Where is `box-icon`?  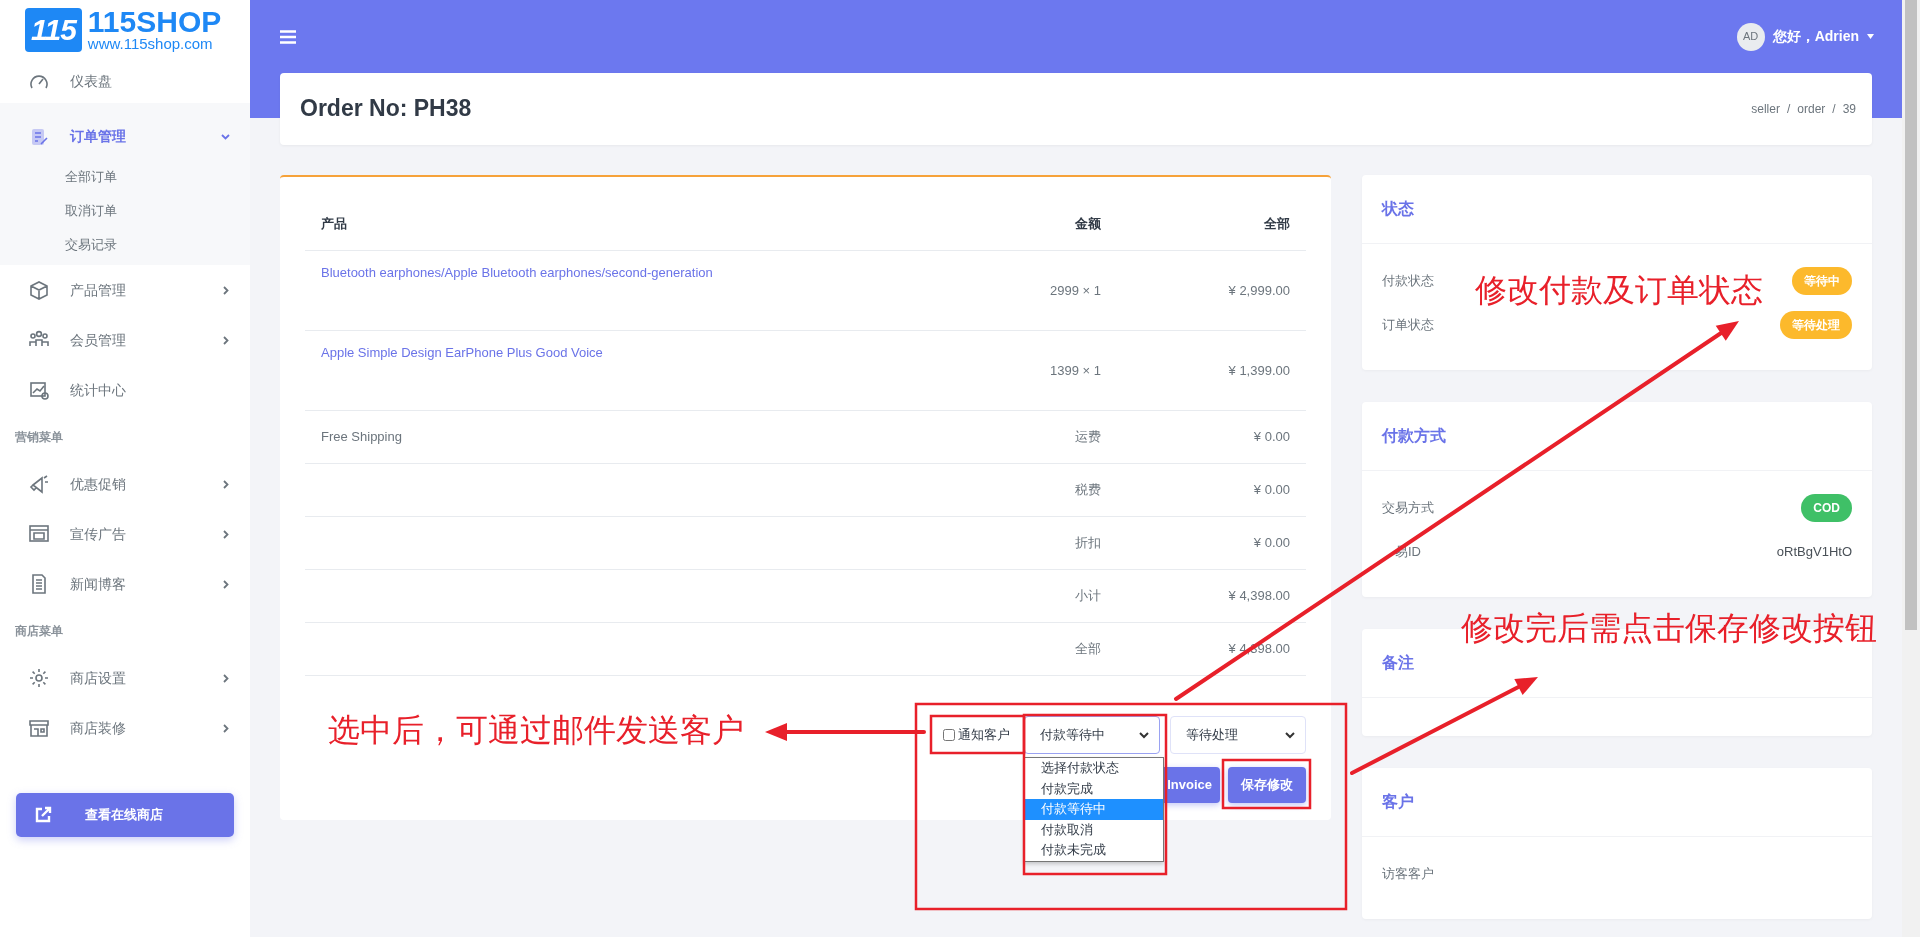 box-icon is located at coordinates (39, 290).